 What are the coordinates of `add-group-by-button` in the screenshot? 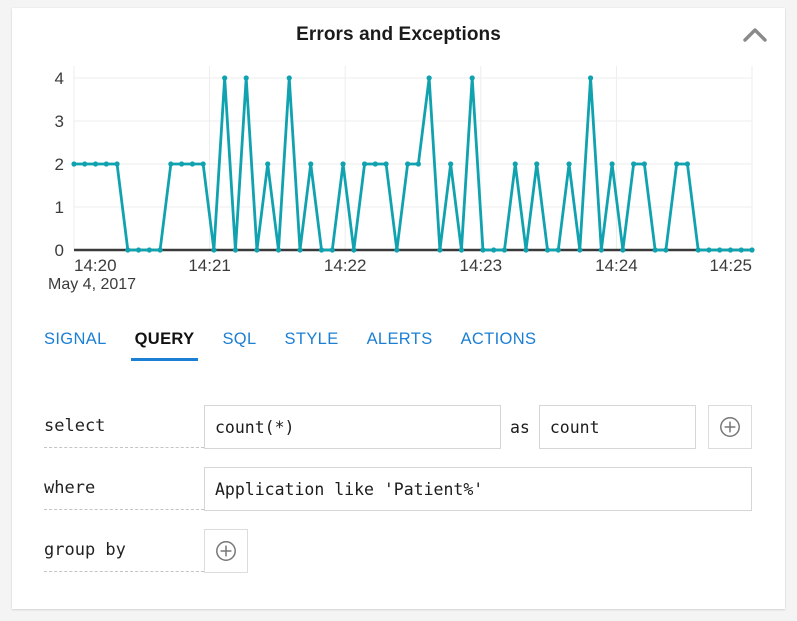 It's located at (226, 551).